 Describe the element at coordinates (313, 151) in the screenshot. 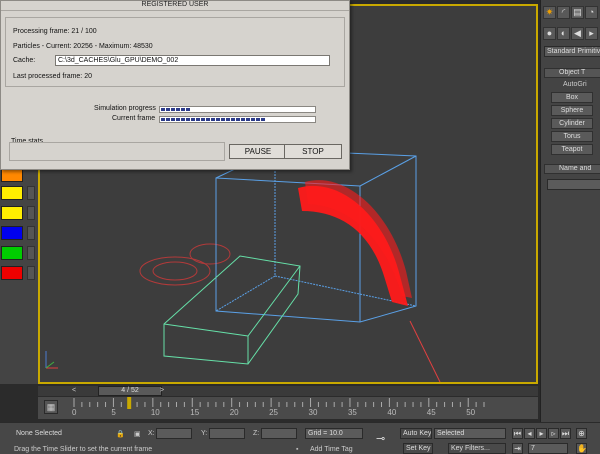

I see `stop-button: STOP` at that location.